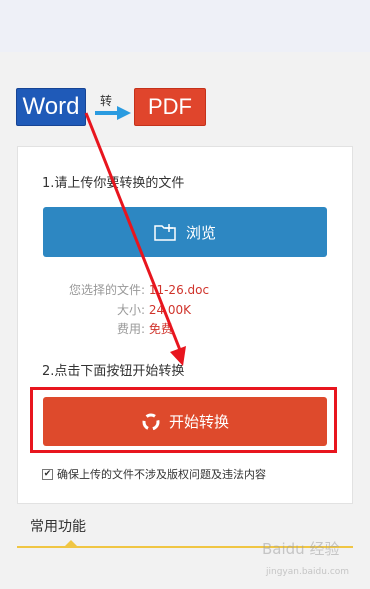 The height and width of the screenshot is (589, 370). I want to click on file-name-label: 您选择的文件:, so click(106, 290).